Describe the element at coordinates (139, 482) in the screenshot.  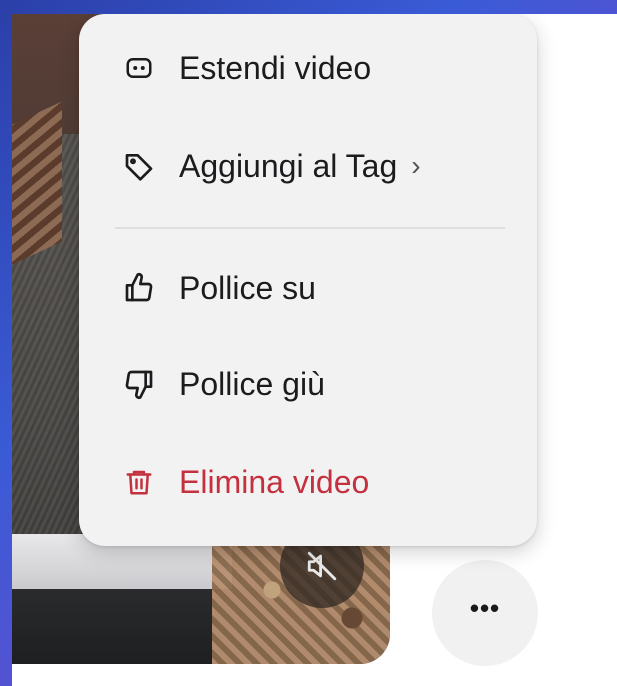
I see `trash-icon` at that location.